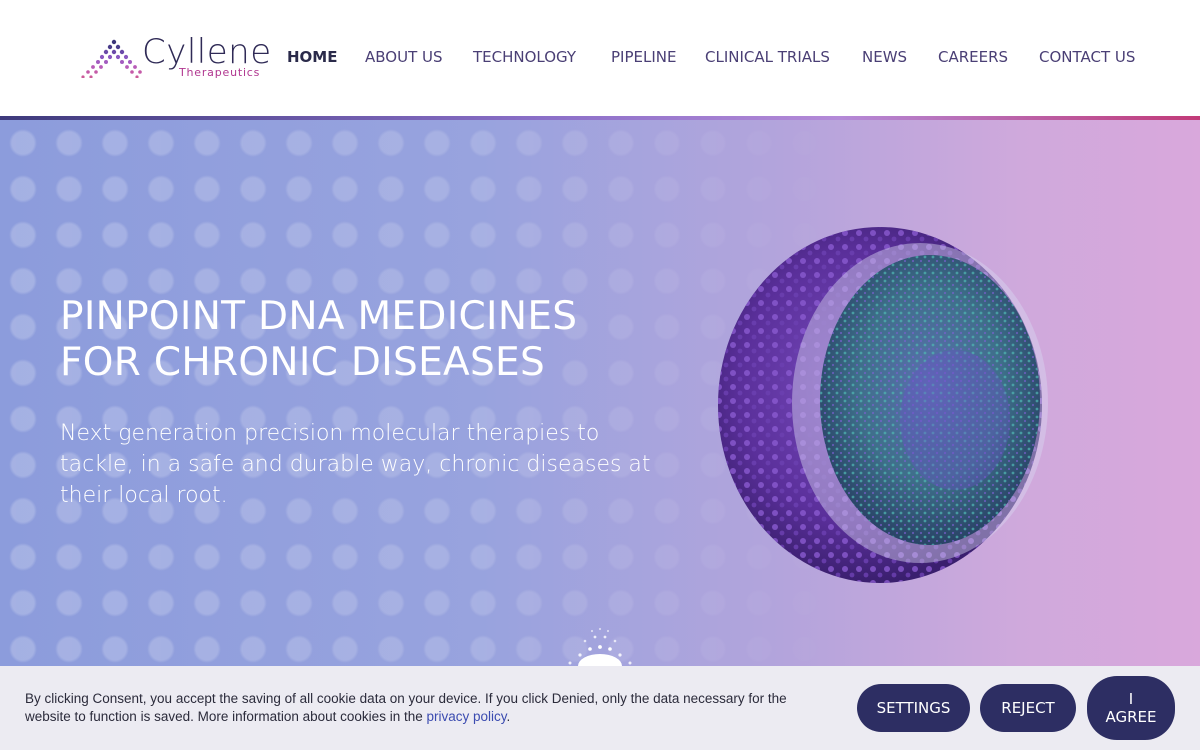  Describe the element at coordinates (466, 716) in the screenshot. I see `privacy-policy-link: privacy policy` at that location.